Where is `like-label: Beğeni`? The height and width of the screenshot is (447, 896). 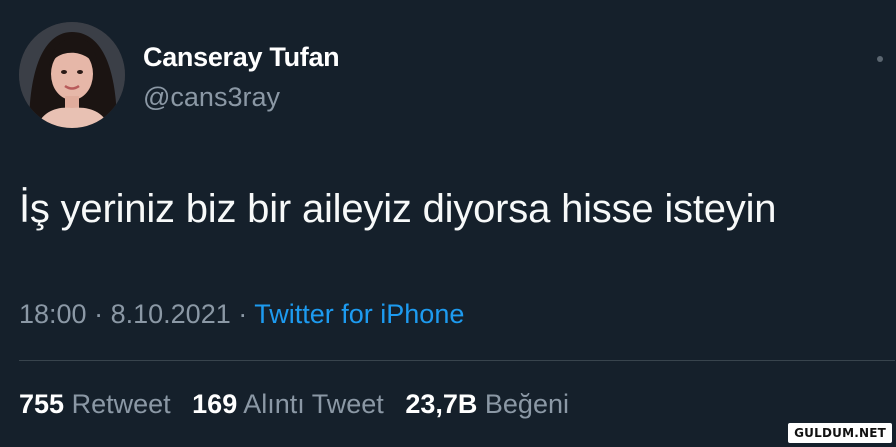 like-label: Beğeni is located at coordinates (526, 404).